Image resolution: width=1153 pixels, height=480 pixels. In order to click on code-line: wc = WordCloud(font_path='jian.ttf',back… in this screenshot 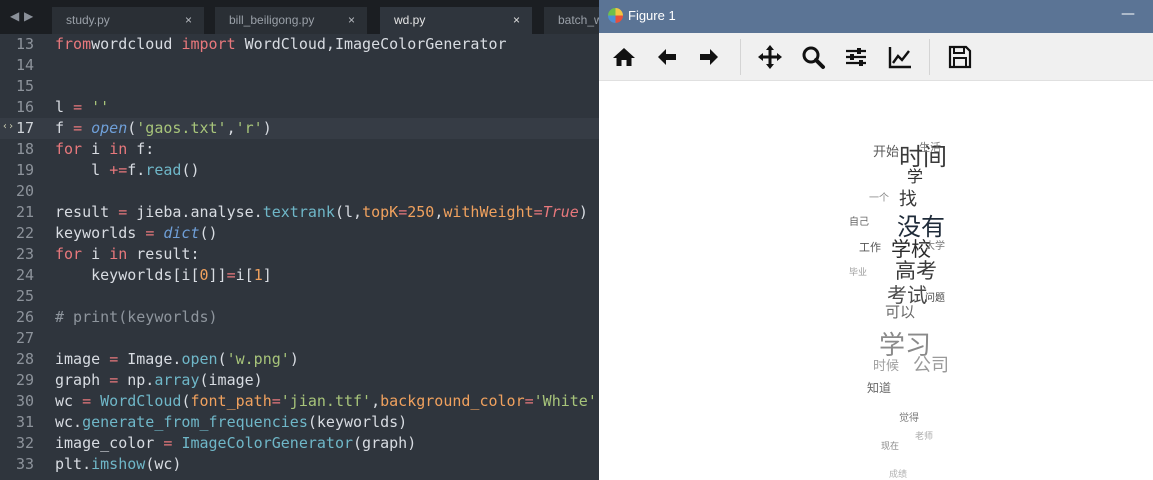, I will do `click(327, 401)`.